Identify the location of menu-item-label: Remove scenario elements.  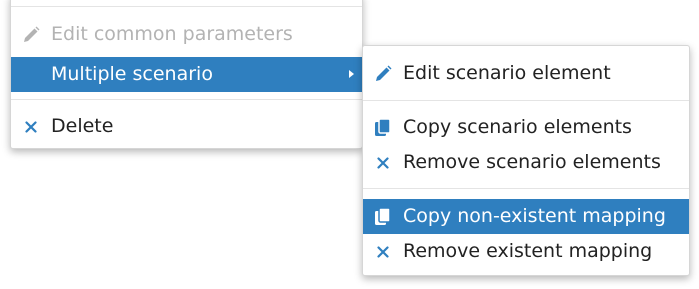
(532, 162).